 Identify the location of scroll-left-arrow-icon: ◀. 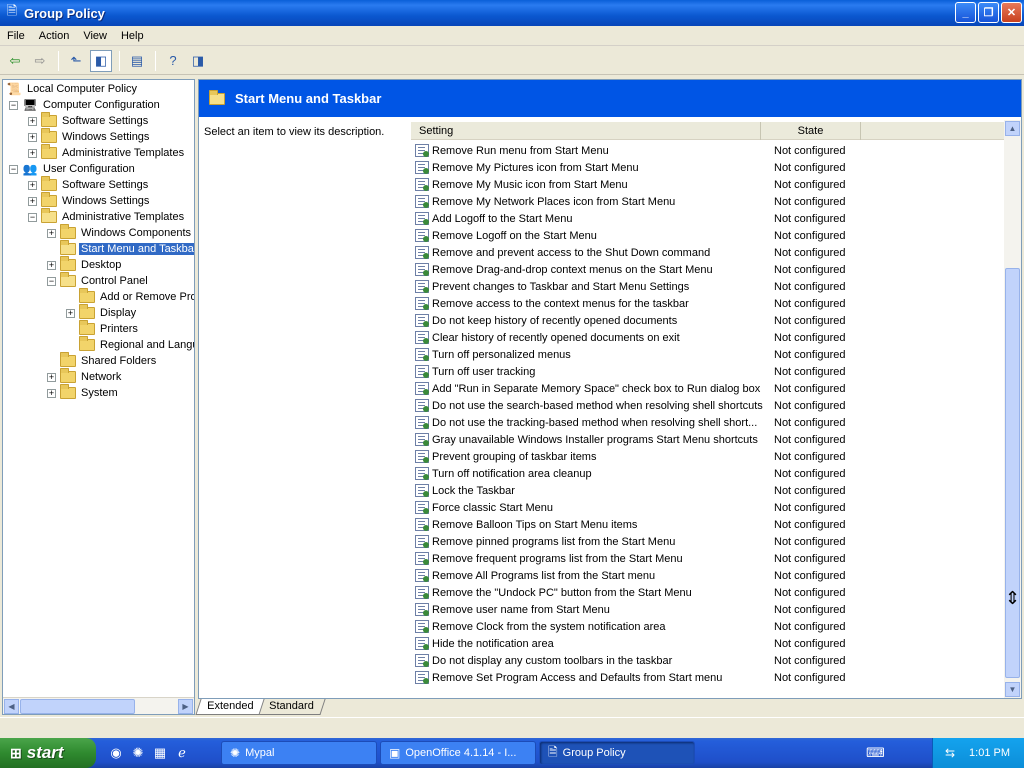
(11, 706).